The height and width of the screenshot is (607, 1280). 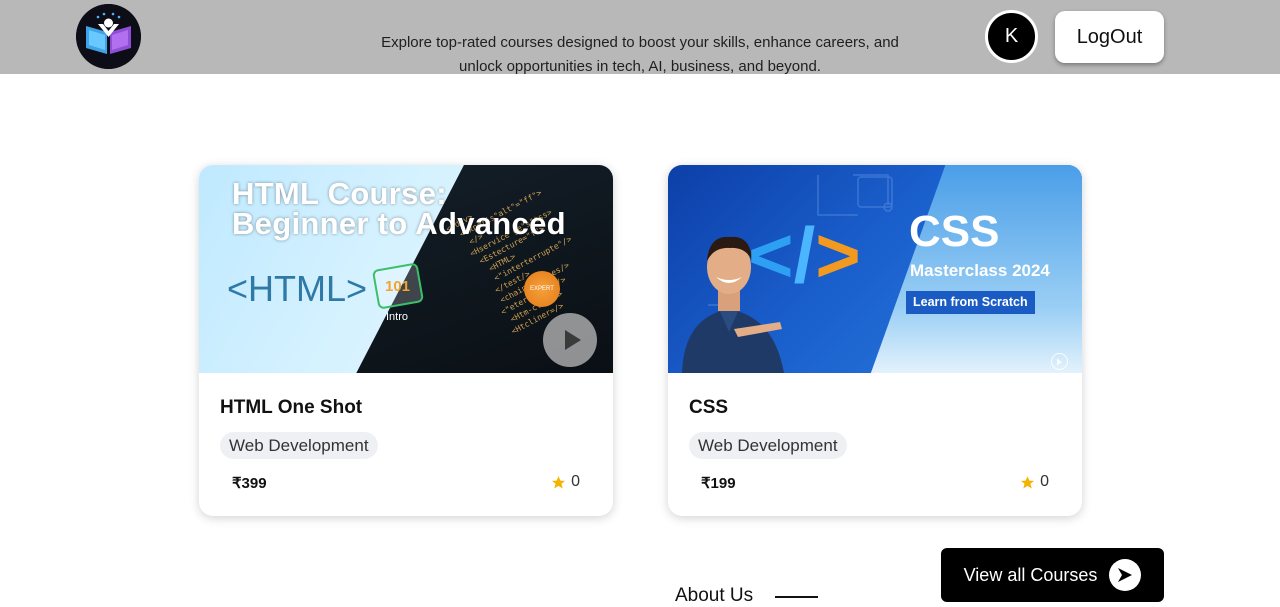 What do you see at coordinates (980, 270) in the screenshot?
I see `thumbnail-subheading: Masterclass 2024` at bounding box center [980, 270].